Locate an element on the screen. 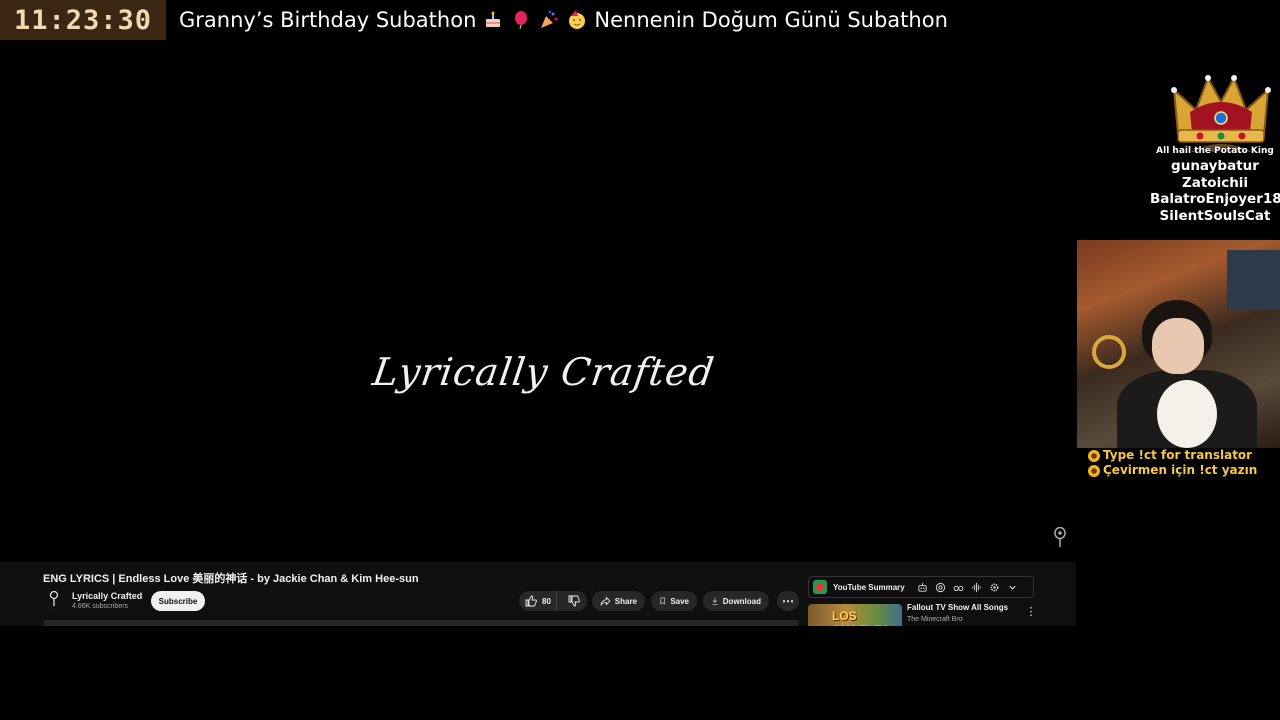  download-label: Download is located at coordinates (741, 601).